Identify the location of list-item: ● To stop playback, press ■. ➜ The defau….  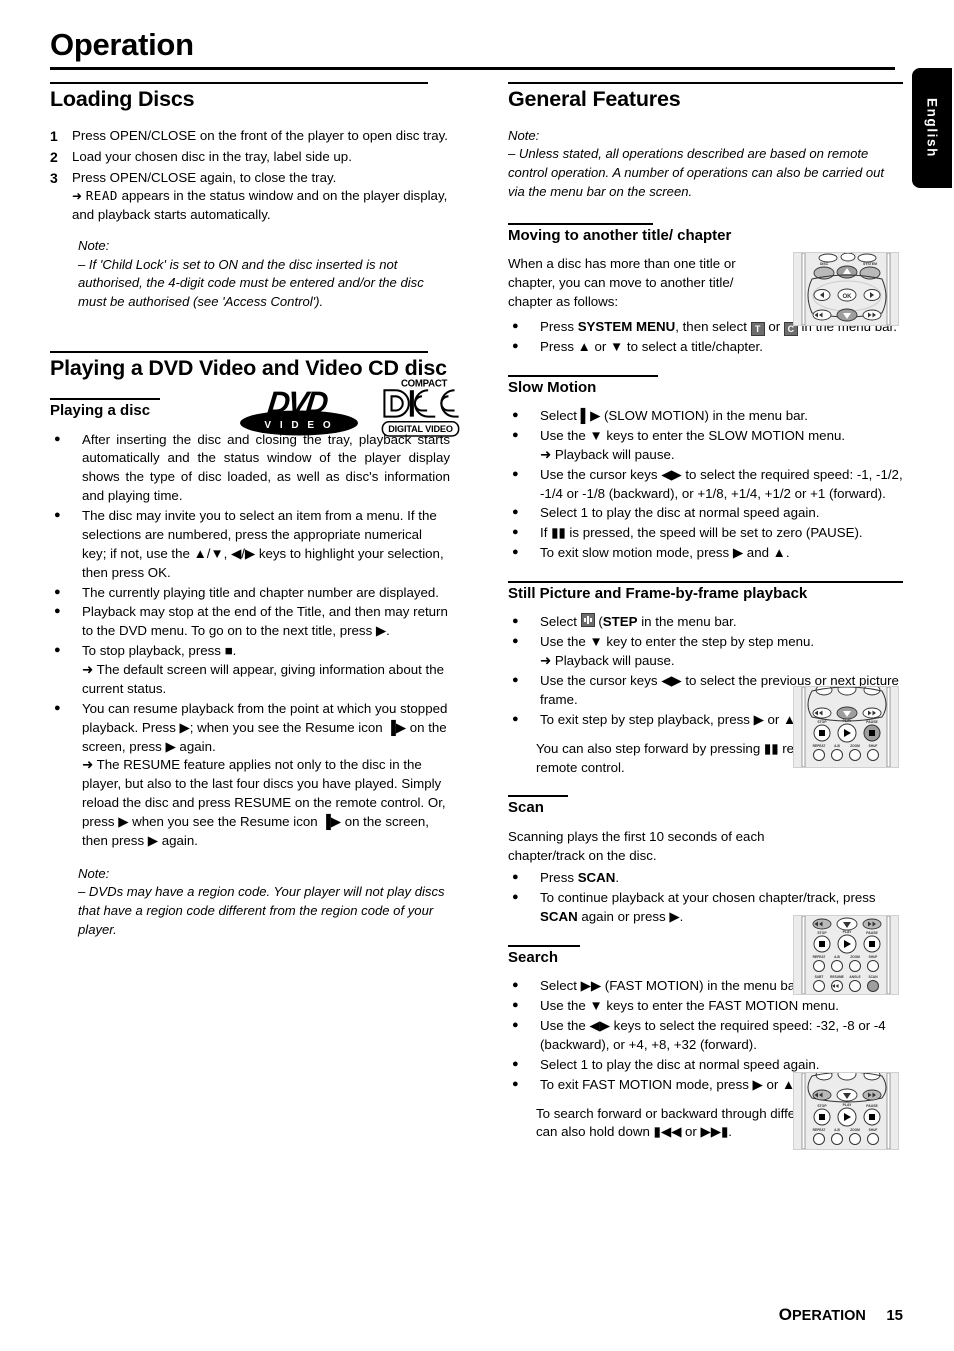
(250, 670).